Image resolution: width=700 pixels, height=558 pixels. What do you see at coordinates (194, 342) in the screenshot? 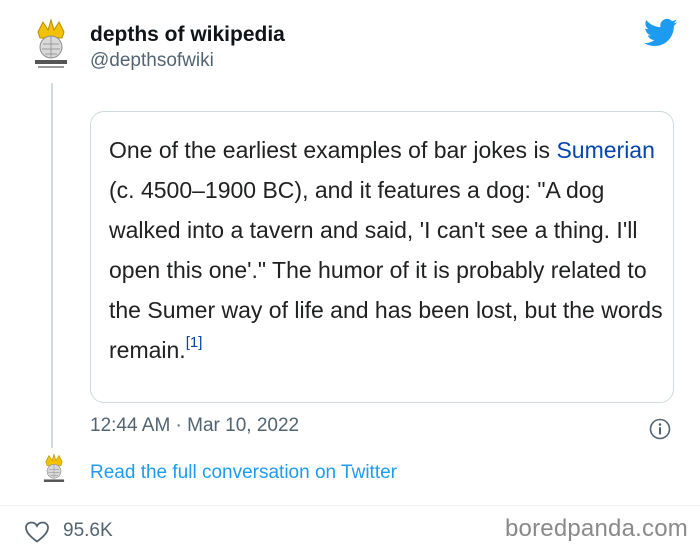
I see `citation-link: [1]` at bounding box center [194, 342].